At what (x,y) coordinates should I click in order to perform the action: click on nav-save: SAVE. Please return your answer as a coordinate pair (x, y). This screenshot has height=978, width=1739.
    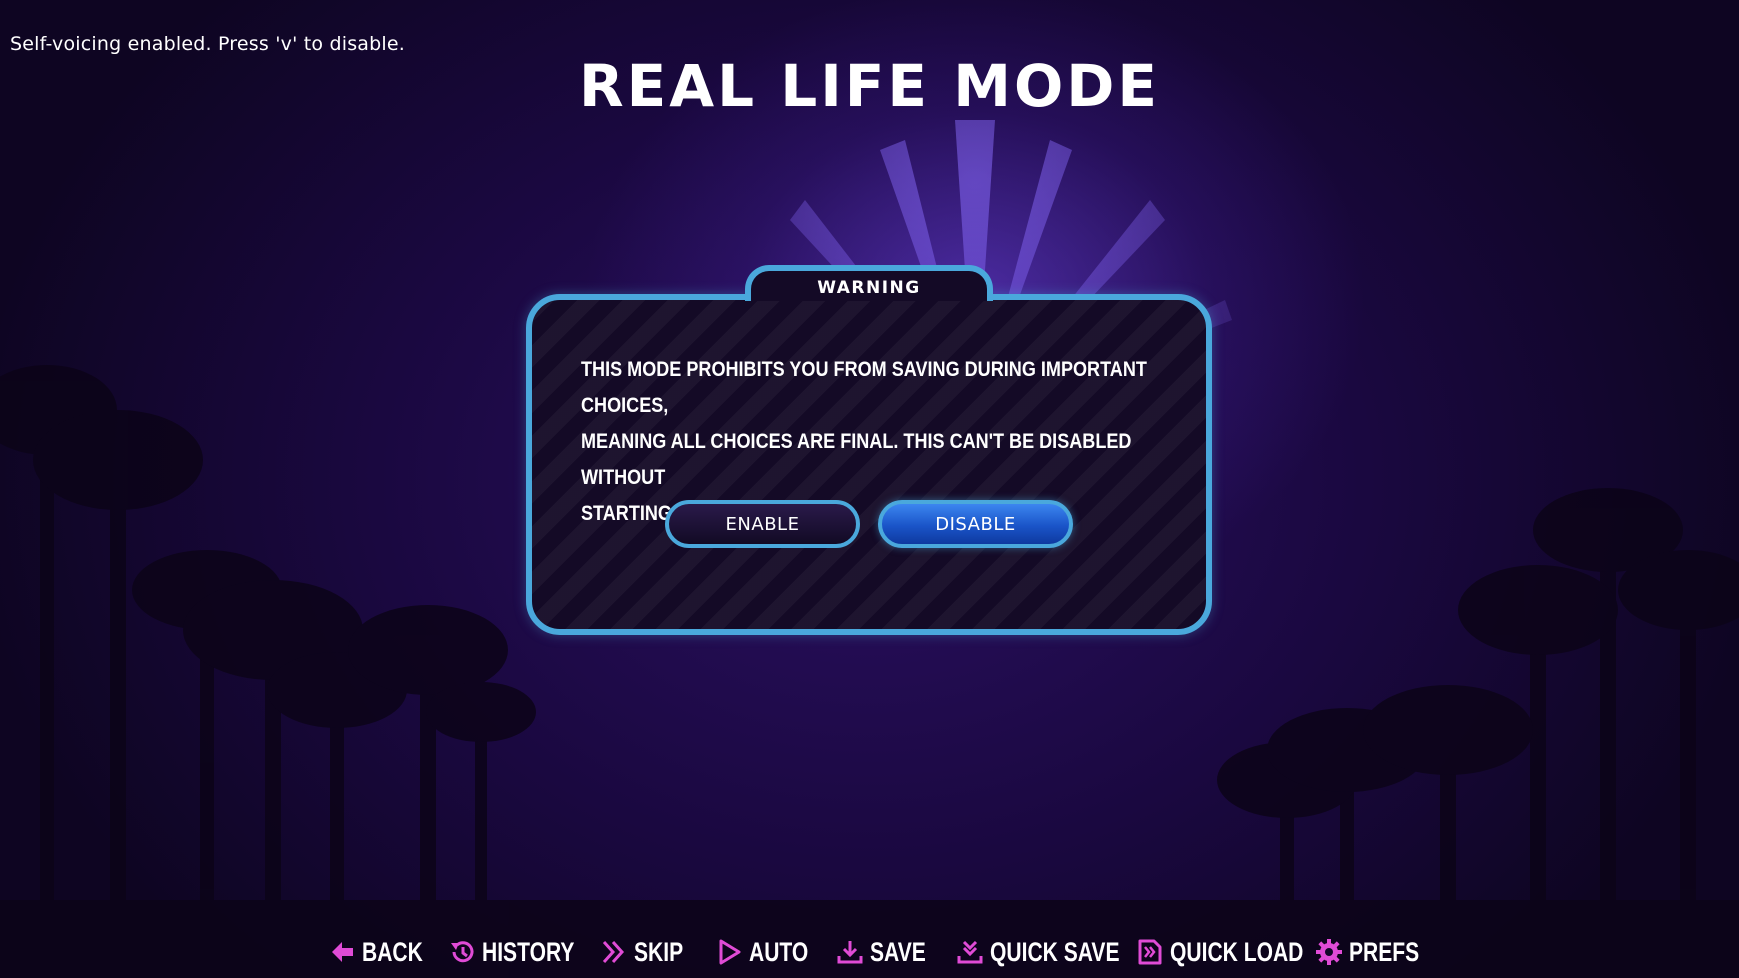
    Looking at the image, I should click on (889, 952).